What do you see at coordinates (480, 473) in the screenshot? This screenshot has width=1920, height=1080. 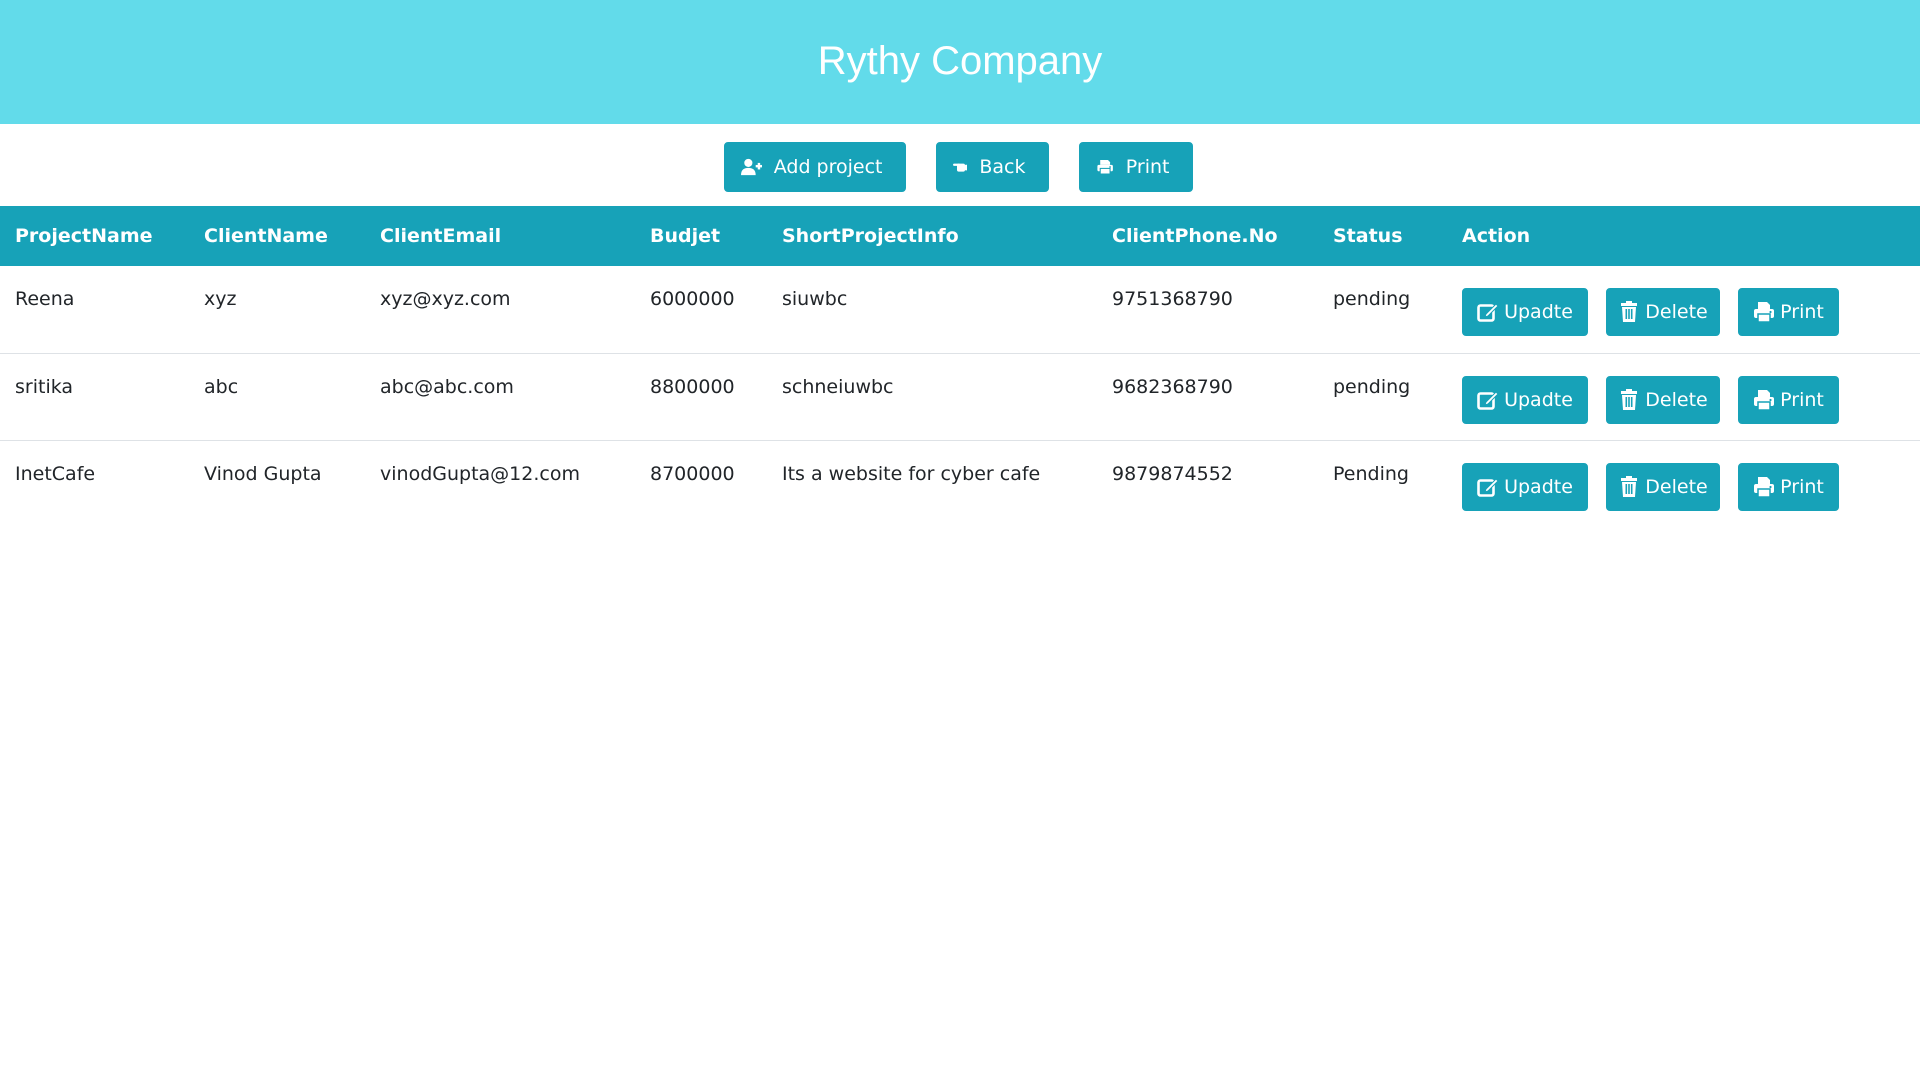 I see `client-email-cell: vinodGupta@12.com` at bounding box center [480, 473].